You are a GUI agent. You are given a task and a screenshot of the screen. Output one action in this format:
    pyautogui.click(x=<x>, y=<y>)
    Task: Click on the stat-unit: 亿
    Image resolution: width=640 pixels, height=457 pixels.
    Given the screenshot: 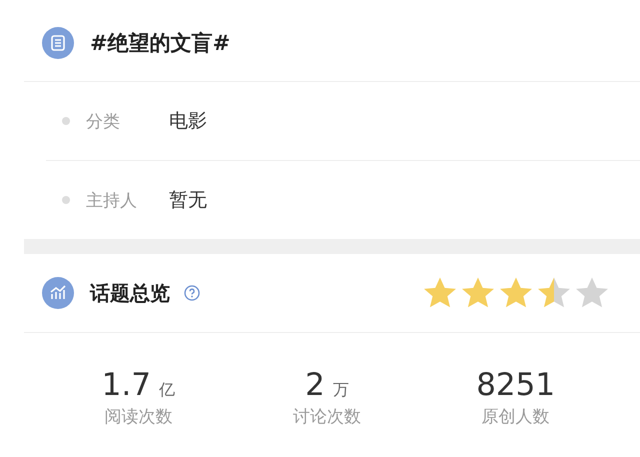 What is the action you would take?
    pyautogui.click(x=166, y=390)
    